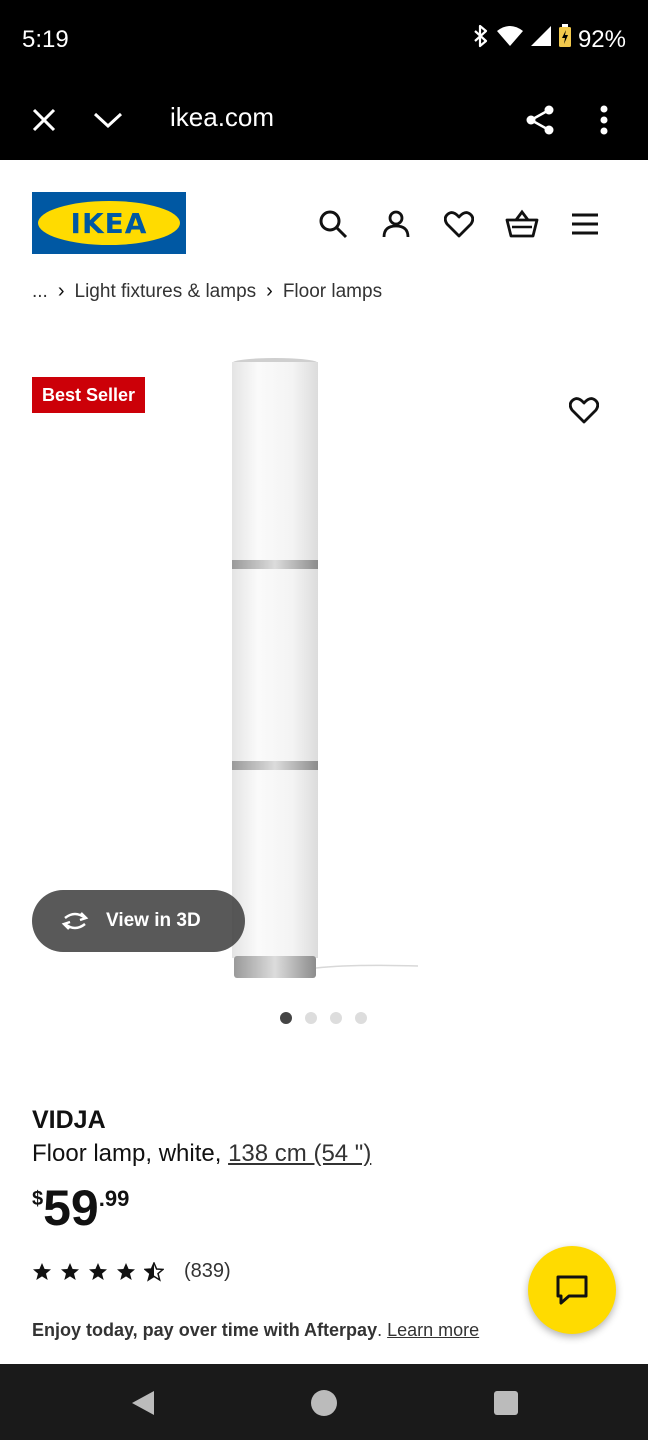  What do you see at coordinates (89, 395) in the screenshot?
I see `best-seller-badge: Best Seller` at bounding box center [89, 395].